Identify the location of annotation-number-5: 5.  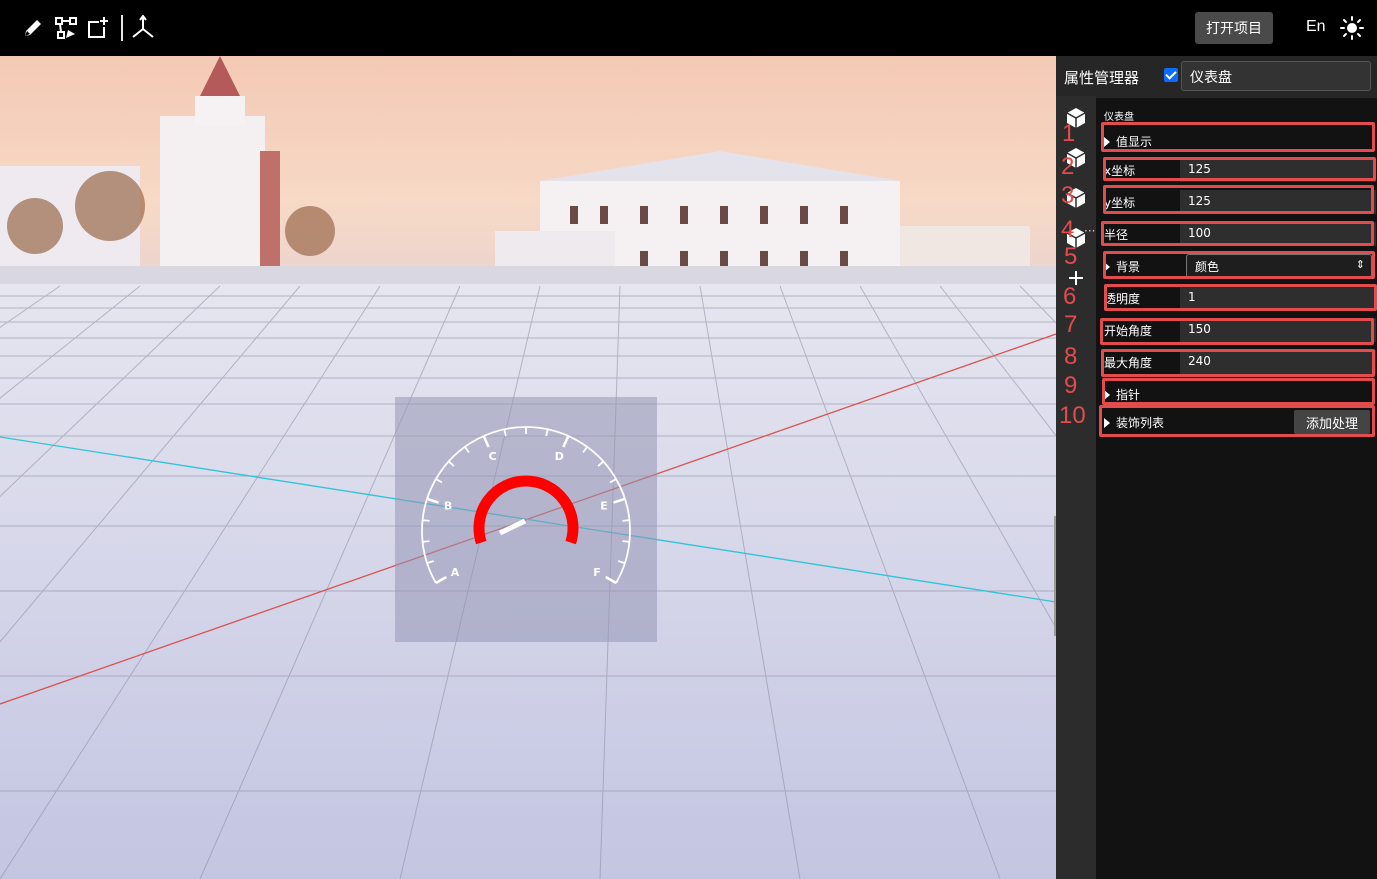
(1071, 256).